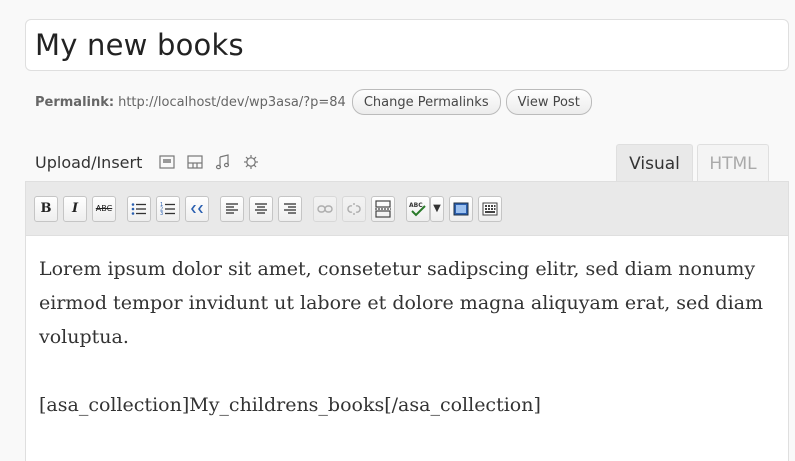 The height and width of the screenshot is (461, 795). I want to click on spellcheck-icon: ABC, so click(418, 208).